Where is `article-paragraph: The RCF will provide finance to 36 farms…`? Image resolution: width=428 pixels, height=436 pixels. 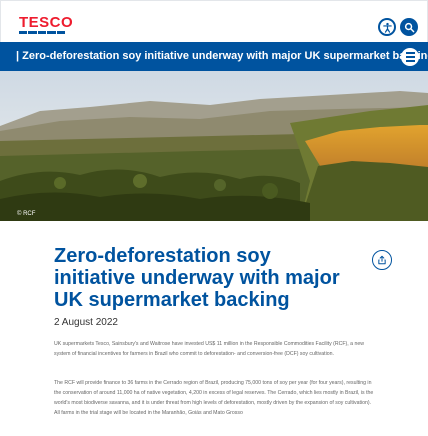
article-paragraph: The RCF will provide finance to 36 farms… is located at coordinates (214, 398).